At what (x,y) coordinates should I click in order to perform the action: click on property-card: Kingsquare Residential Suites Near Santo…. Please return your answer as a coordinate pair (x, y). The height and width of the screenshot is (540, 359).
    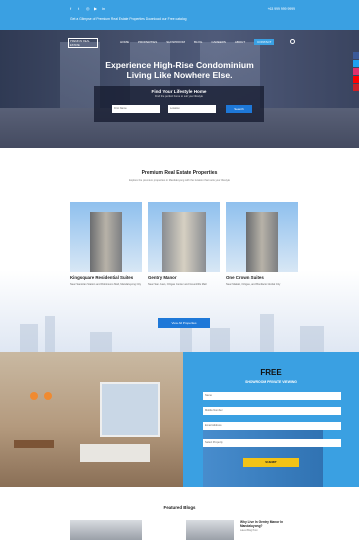
    Looking at the image, I should click on (106, 244).